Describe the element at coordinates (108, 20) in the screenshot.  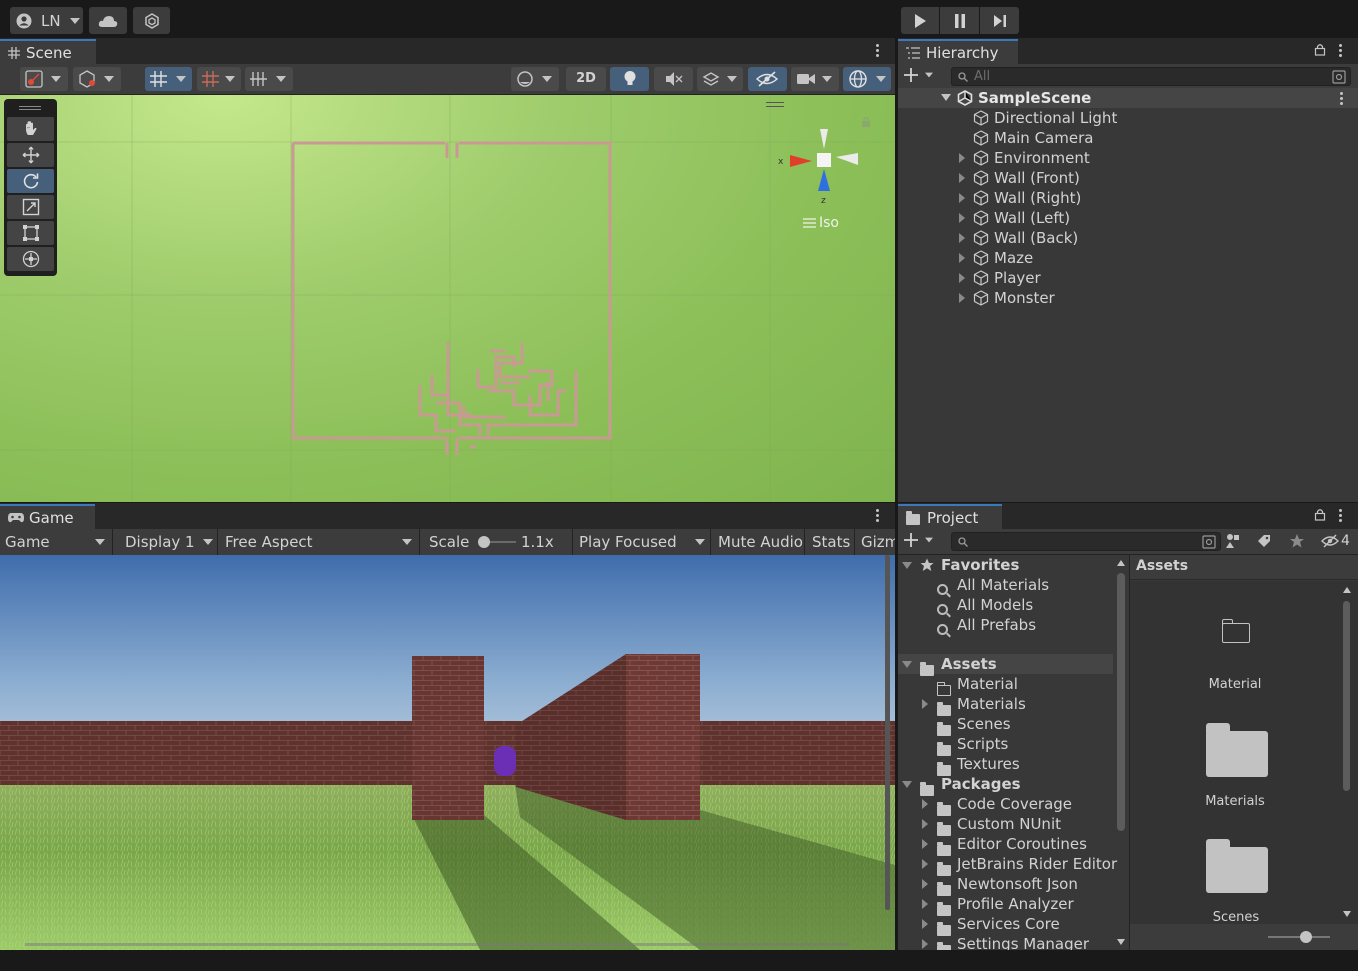
I see `cloud-button` at that location.